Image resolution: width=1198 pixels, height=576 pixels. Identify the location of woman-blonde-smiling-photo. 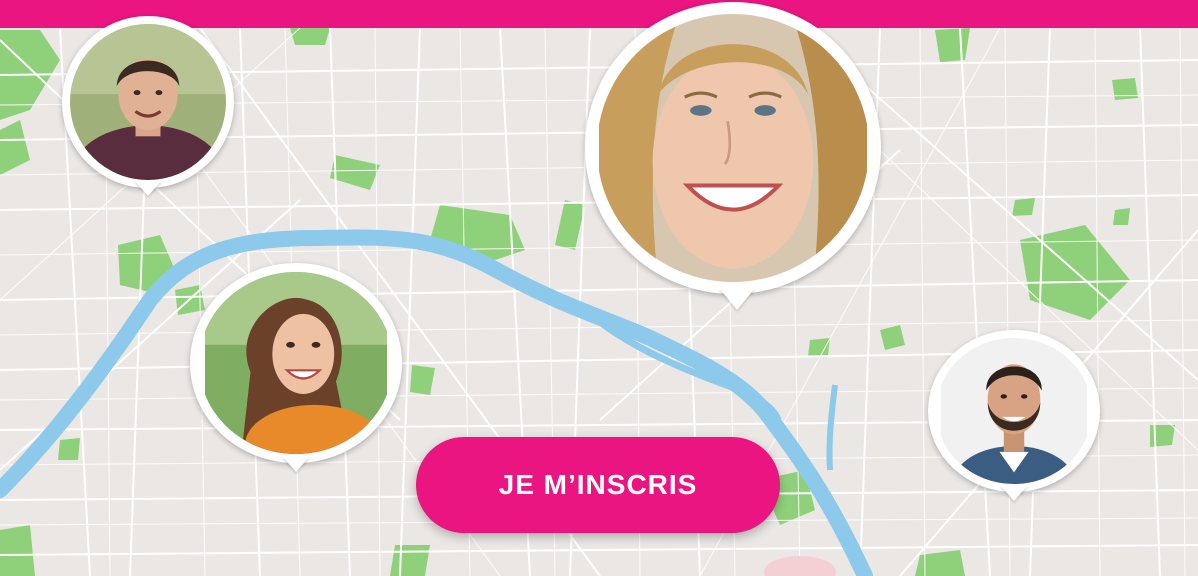
(733, 148).